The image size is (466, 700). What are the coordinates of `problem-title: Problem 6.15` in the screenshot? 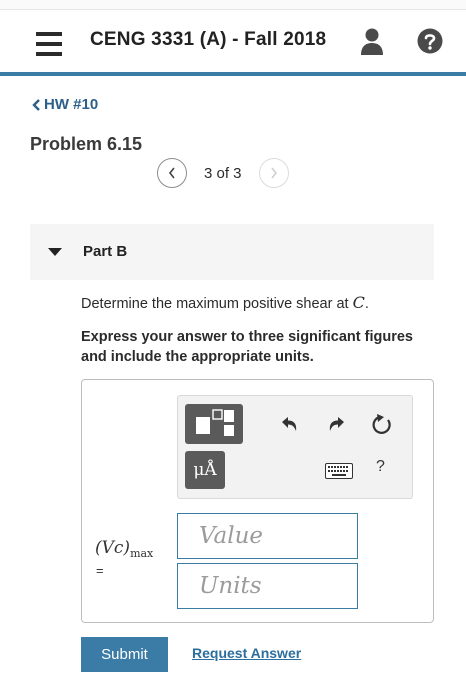 It's located at (86, 144).